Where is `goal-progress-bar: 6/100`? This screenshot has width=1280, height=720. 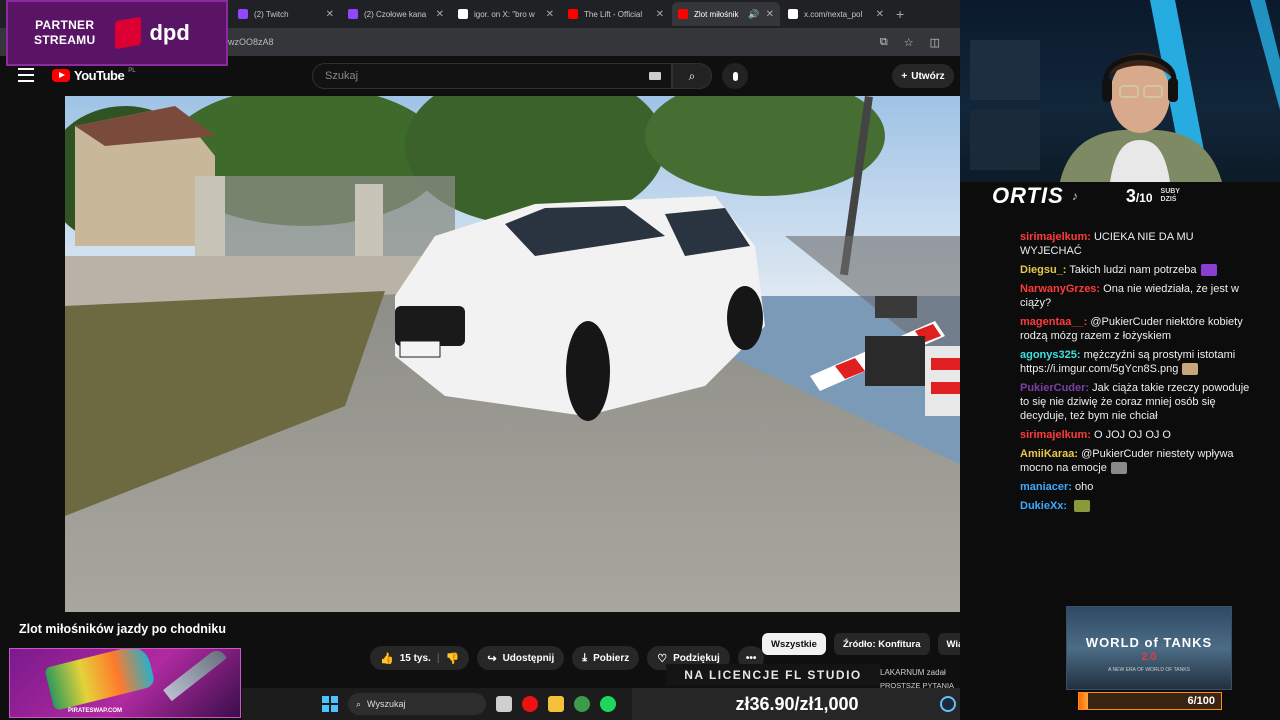
goal-progress-bar: 6/100 is located at coordinates (1150, 701).